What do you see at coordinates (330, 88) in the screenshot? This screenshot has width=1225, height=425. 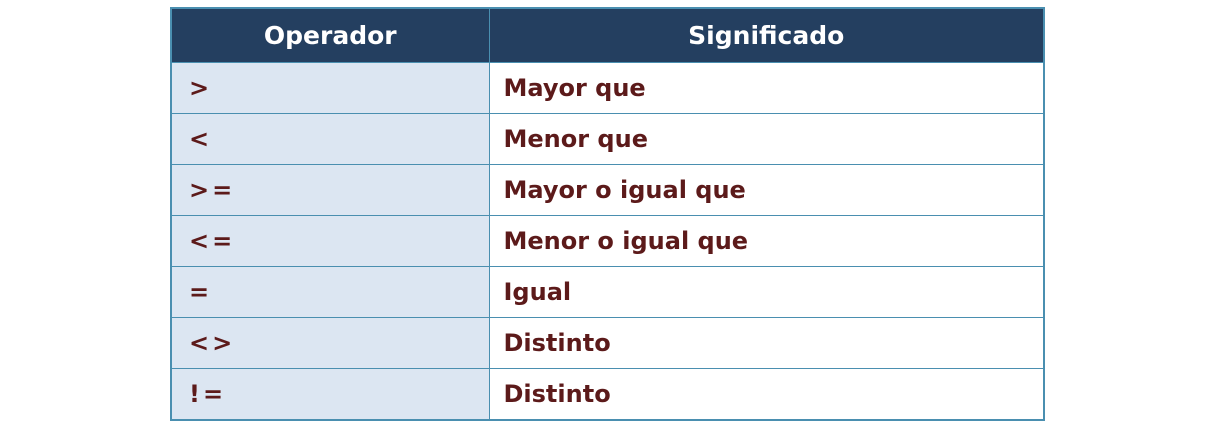 I see `operator-cell: >` at bounding box center [330, 88].